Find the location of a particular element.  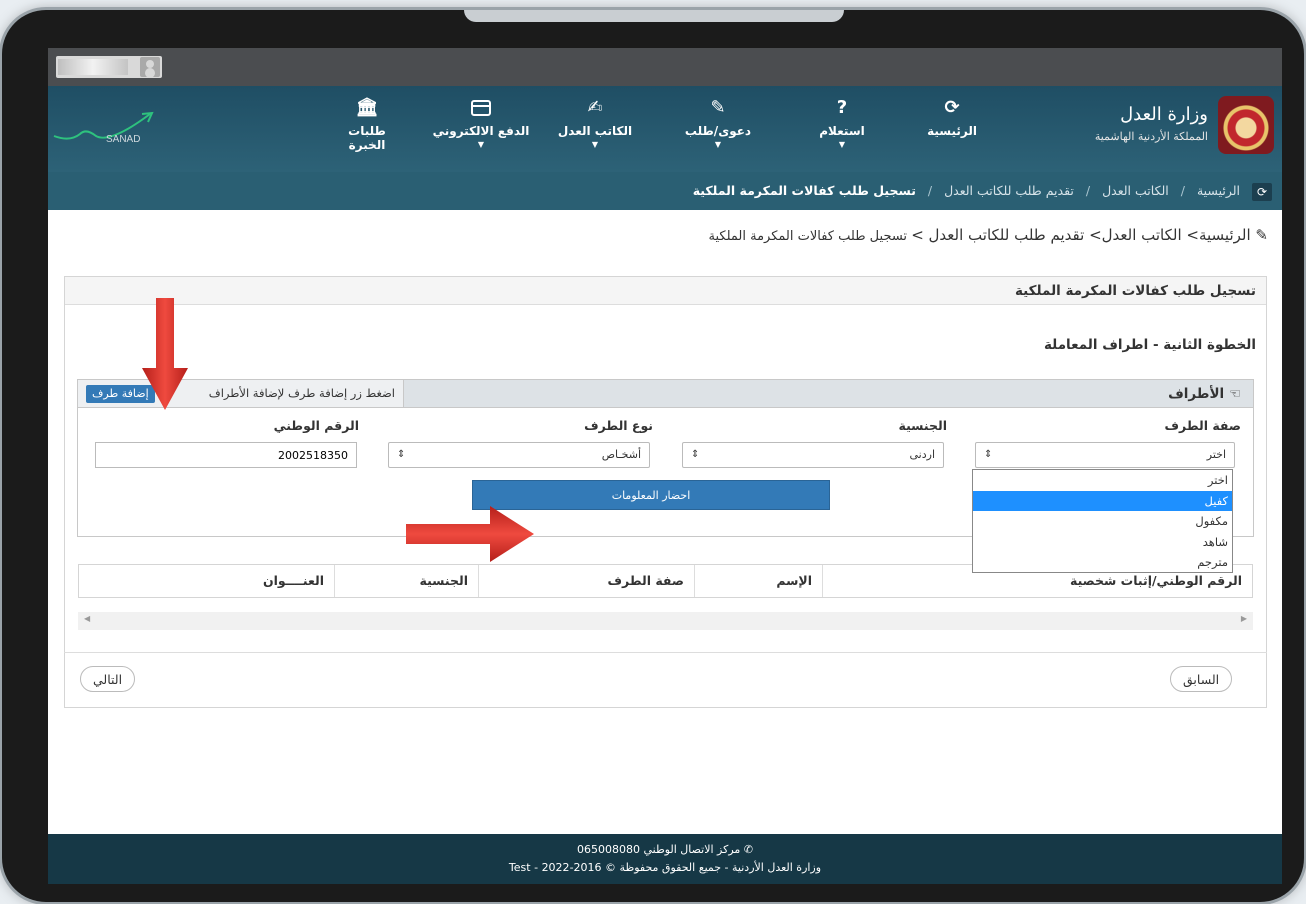

crest-icon is located at coordinates (1246, 125).